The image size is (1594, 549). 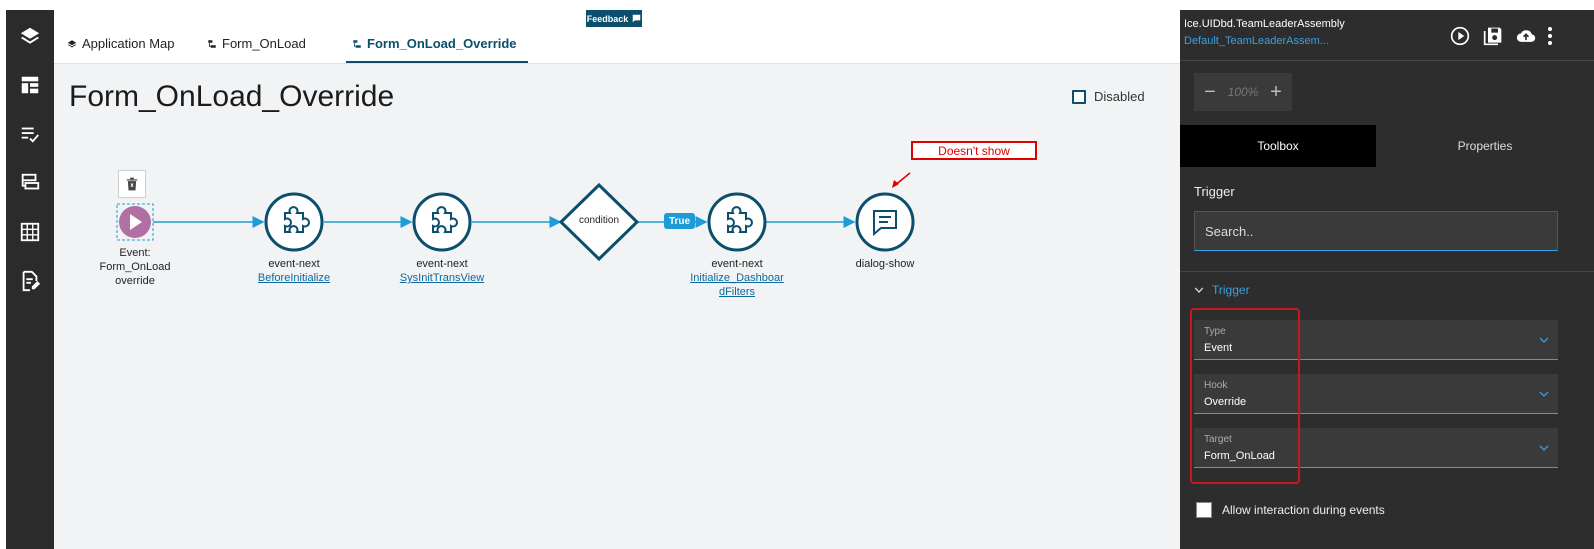 I want to click on zoom-out-button: −, so click(x=1210, y=92).